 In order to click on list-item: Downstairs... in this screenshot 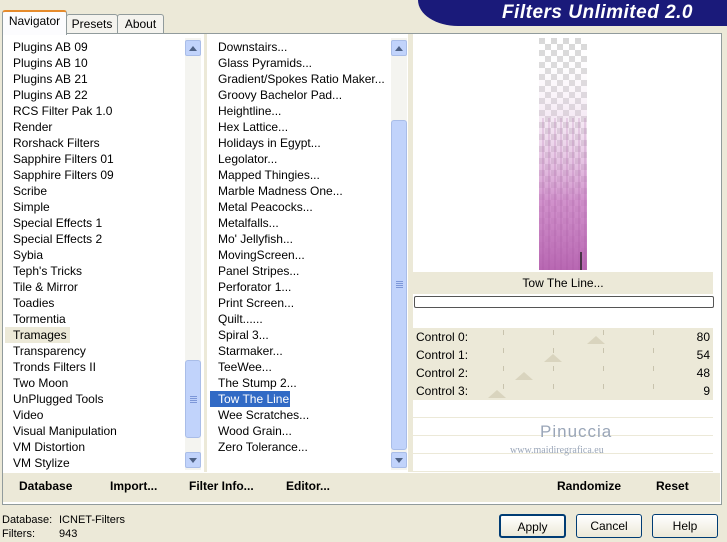, I will do `click(299, 47)`.